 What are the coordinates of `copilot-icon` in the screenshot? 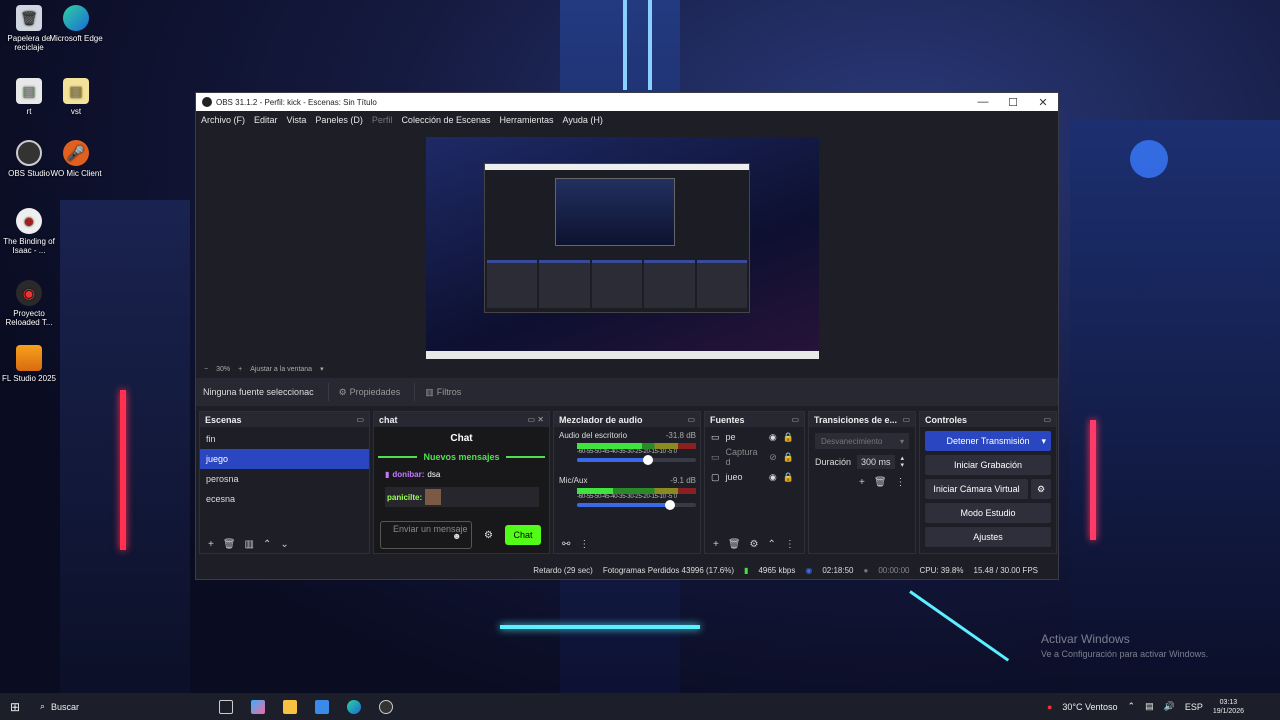 It's located at (258, 706).